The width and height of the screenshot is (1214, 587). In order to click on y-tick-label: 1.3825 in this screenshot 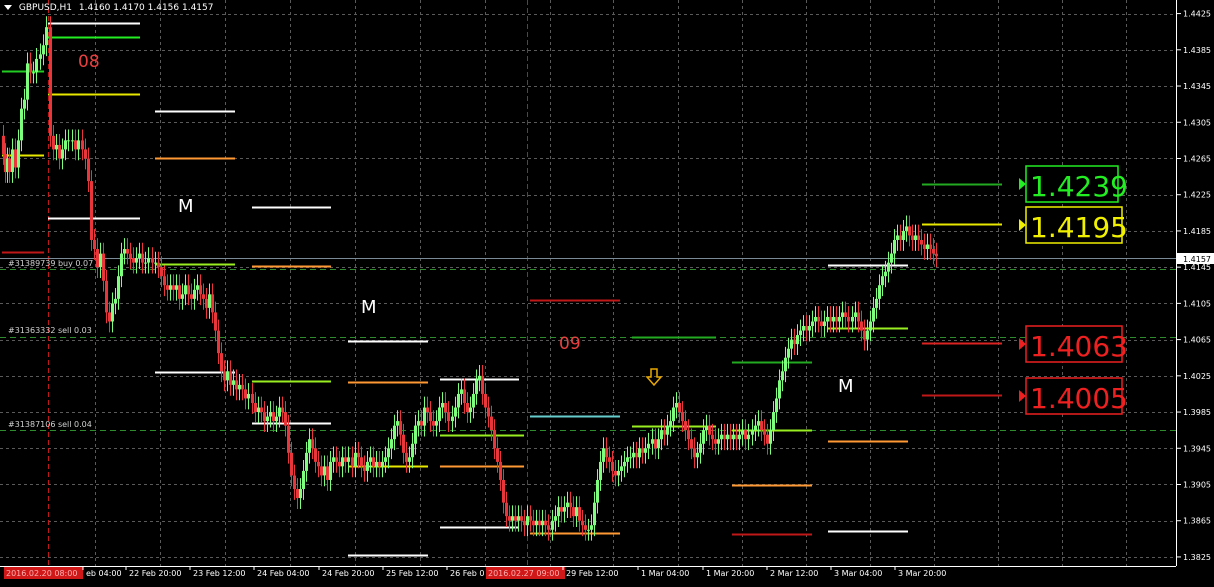, I will do `click(1197, 557)`.